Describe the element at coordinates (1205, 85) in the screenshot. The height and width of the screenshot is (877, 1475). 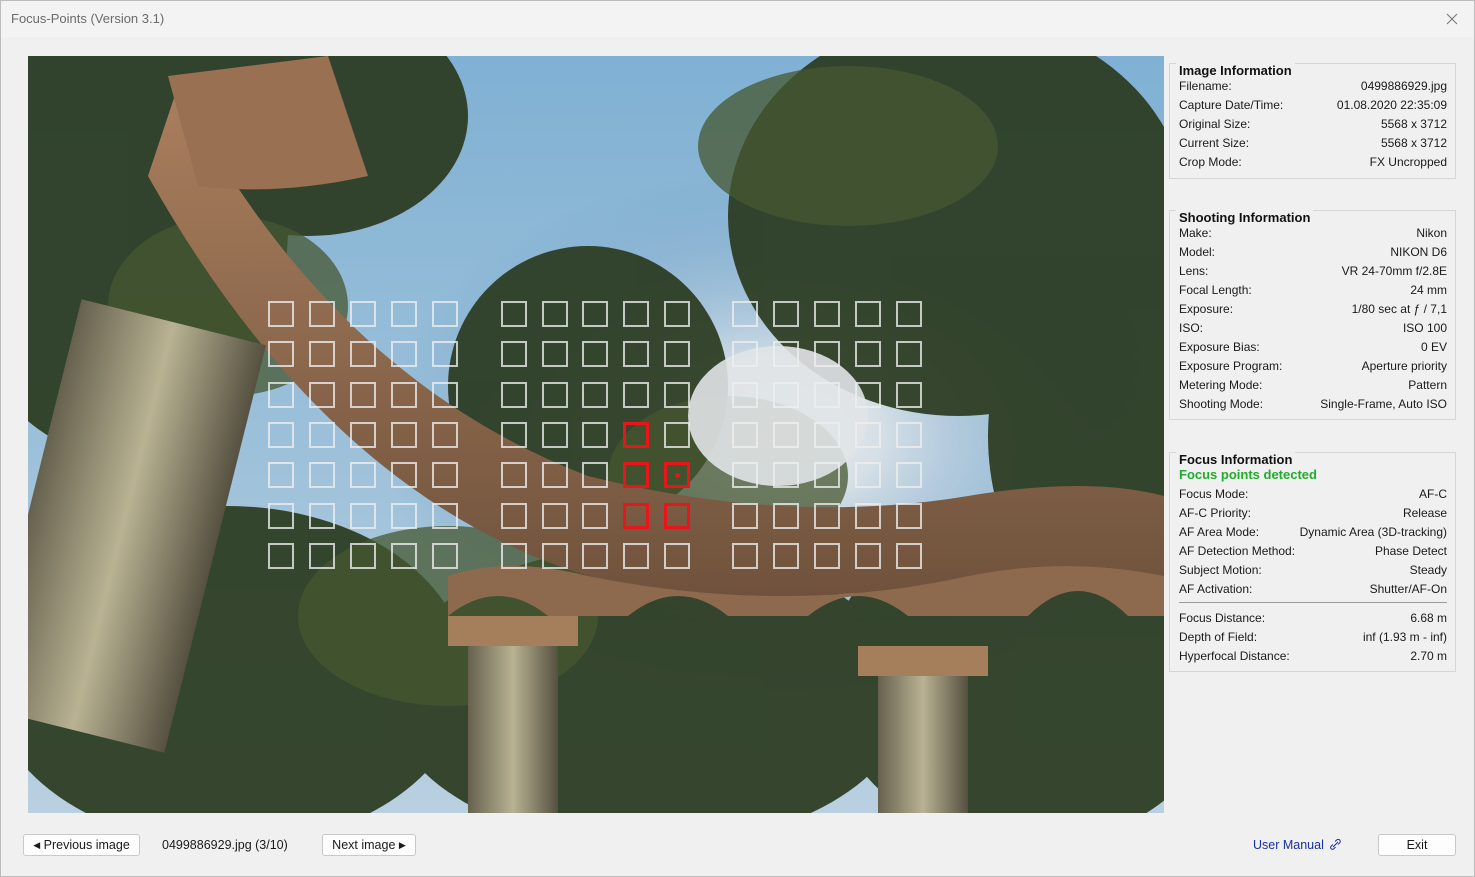
I see `image-info-label: Filename:` at that location.